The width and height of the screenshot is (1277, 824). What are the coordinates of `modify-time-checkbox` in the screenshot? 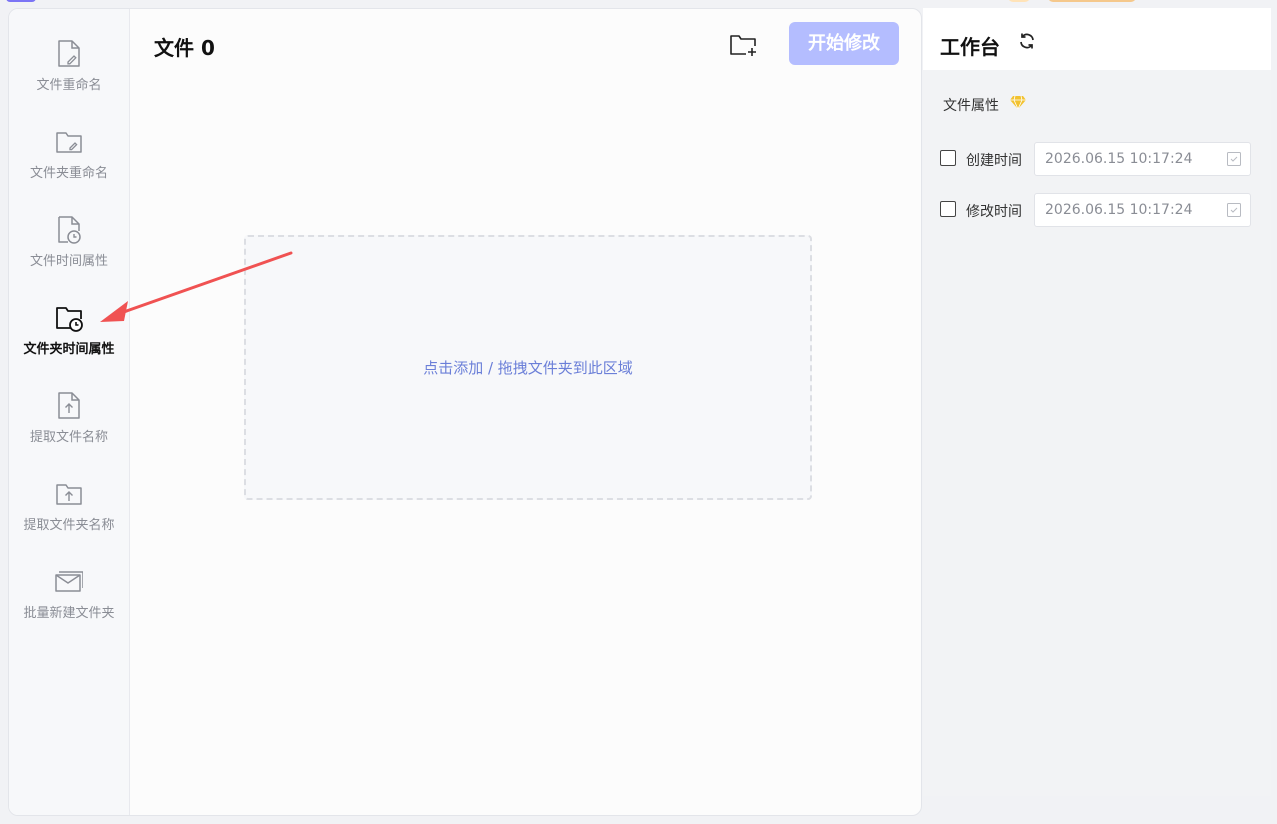 It's located at (948, 209).